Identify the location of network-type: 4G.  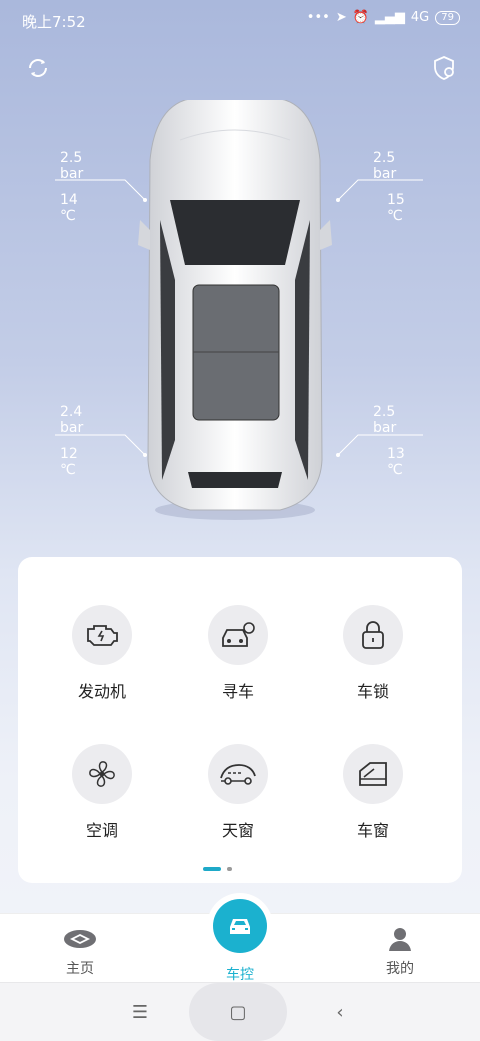
(420, 17).